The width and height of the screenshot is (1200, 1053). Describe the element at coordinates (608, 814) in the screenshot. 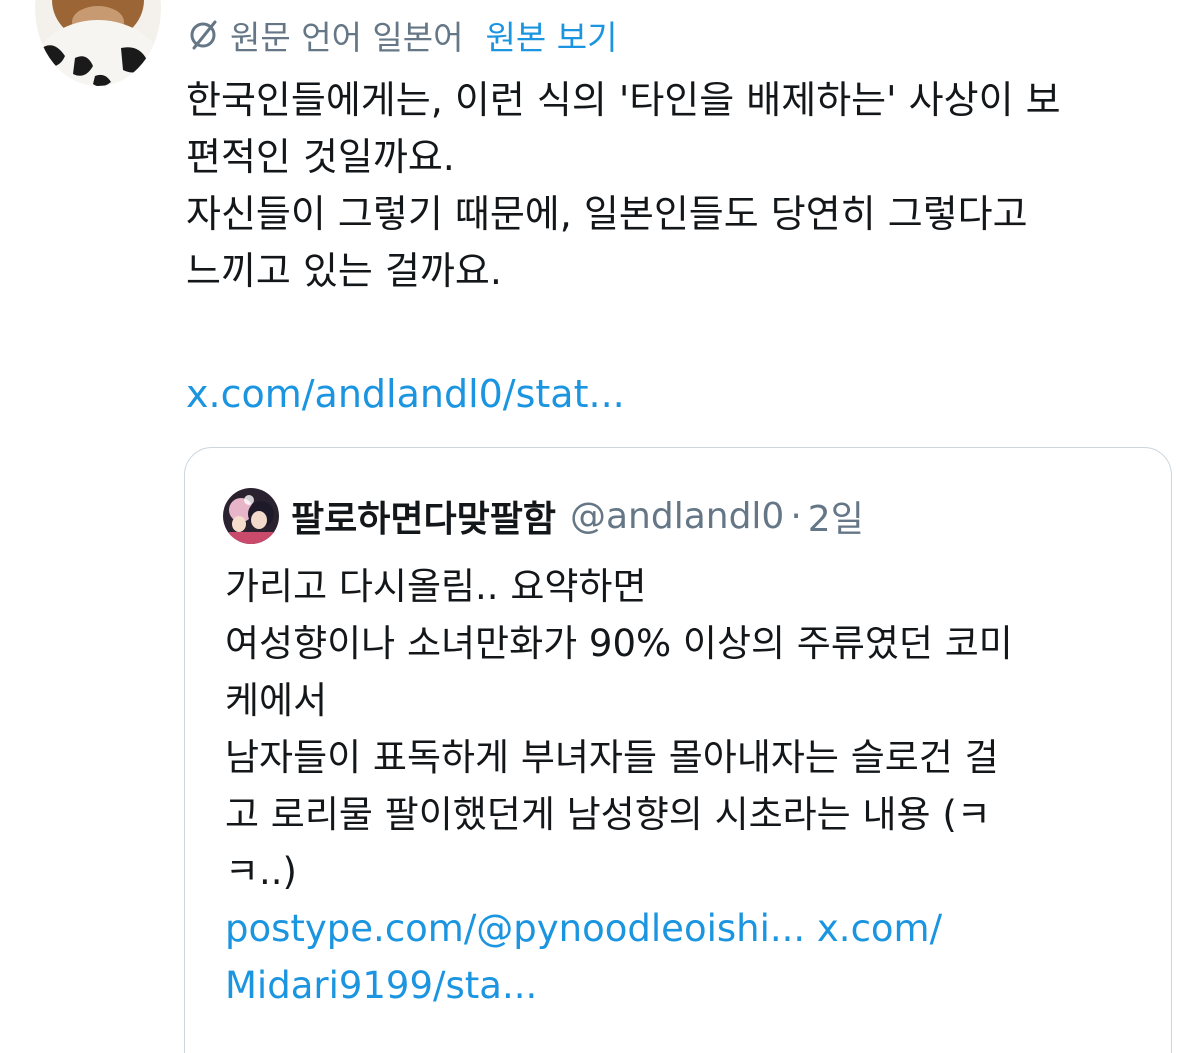

I see `quoted-text-line: 고 로리물 팔이했던게 남성향의 시초라는 내용 (ㅋ` at that location.